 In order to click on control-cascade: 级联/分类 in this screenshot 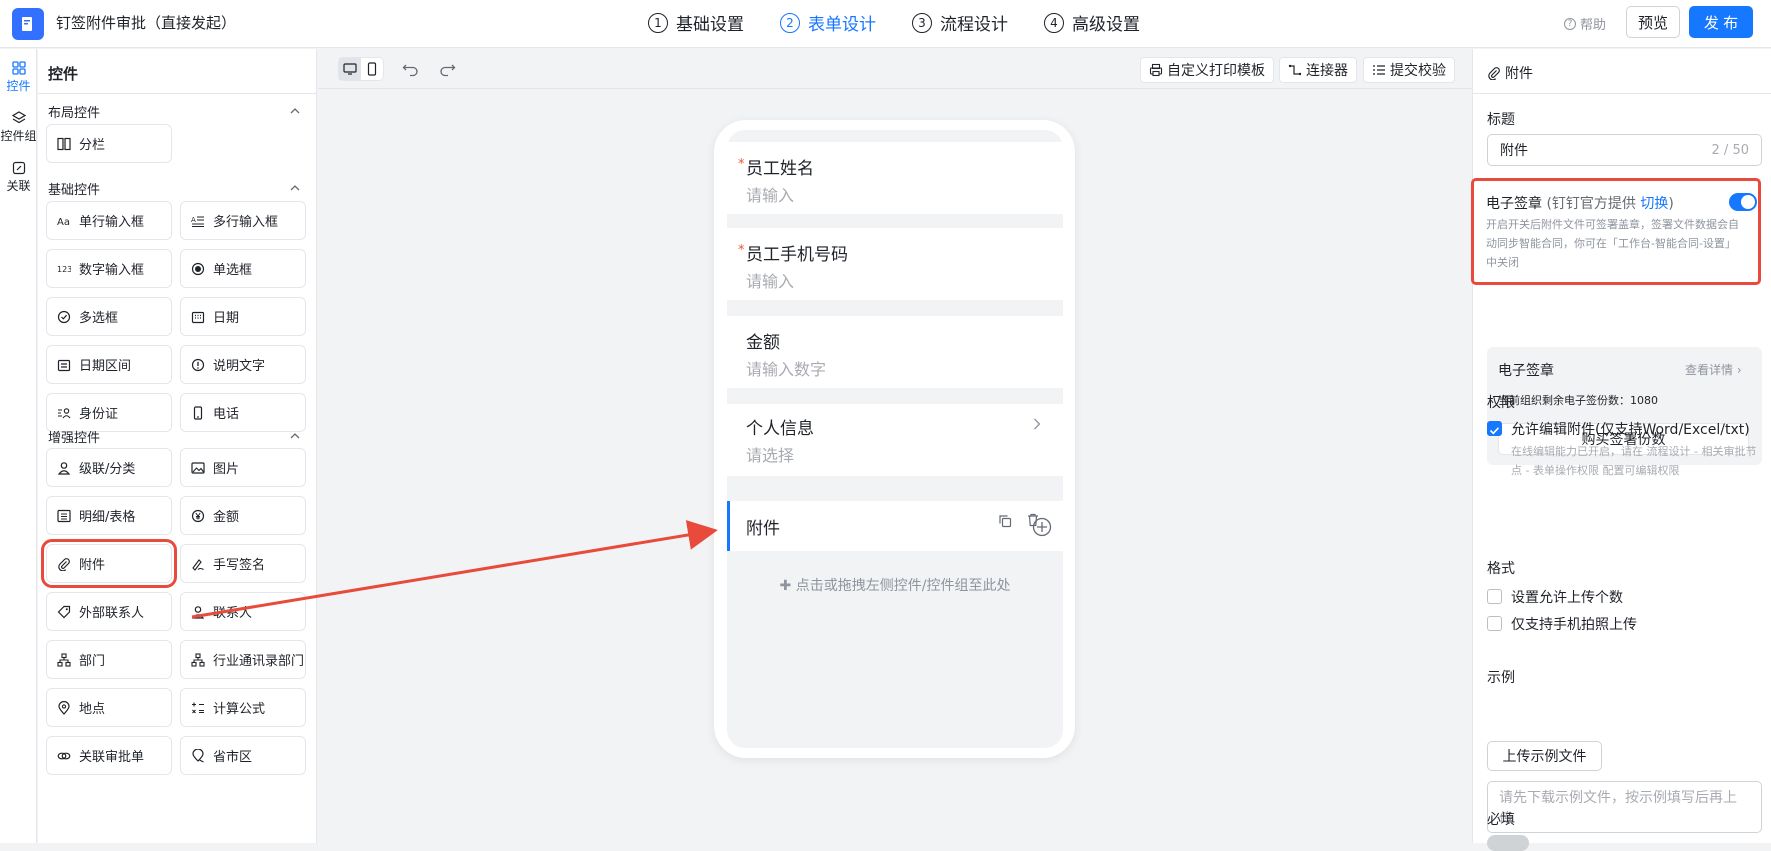, I will do `click(109, 467)`.